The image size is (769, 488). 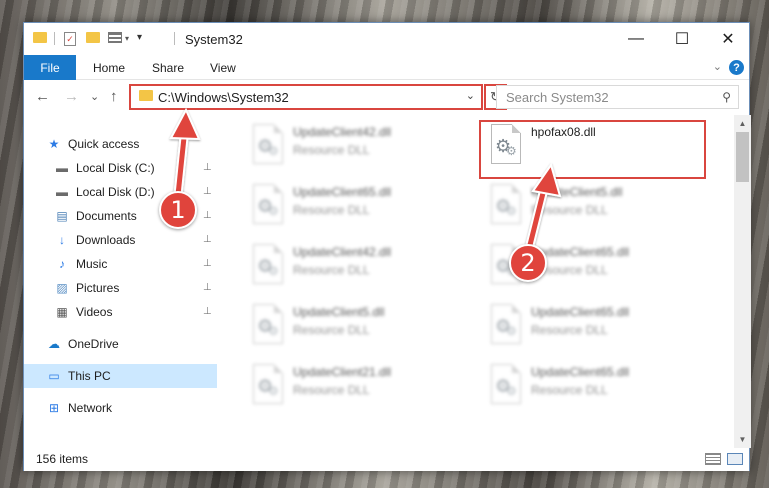 What do you see at coordinates (120, 312) in the screenshot?
I see `nav-item-videos: ▦ Videos ⊥` at bounding box center [120, 312].